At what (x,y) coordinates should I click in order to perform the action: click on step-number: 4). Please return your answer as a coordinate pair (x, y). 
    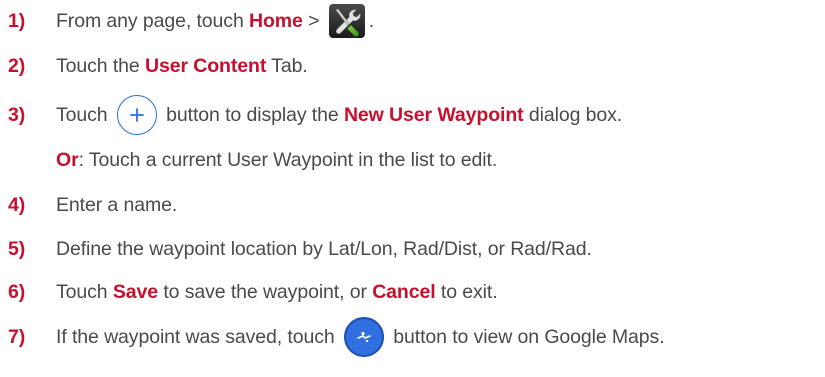
    Looking at the image, I should click on (17, 204).